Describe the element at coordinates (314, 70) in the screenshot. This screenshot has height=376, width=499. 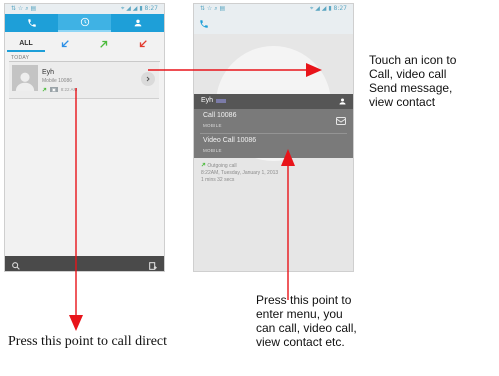
I see `arrow-head-right` at that location.